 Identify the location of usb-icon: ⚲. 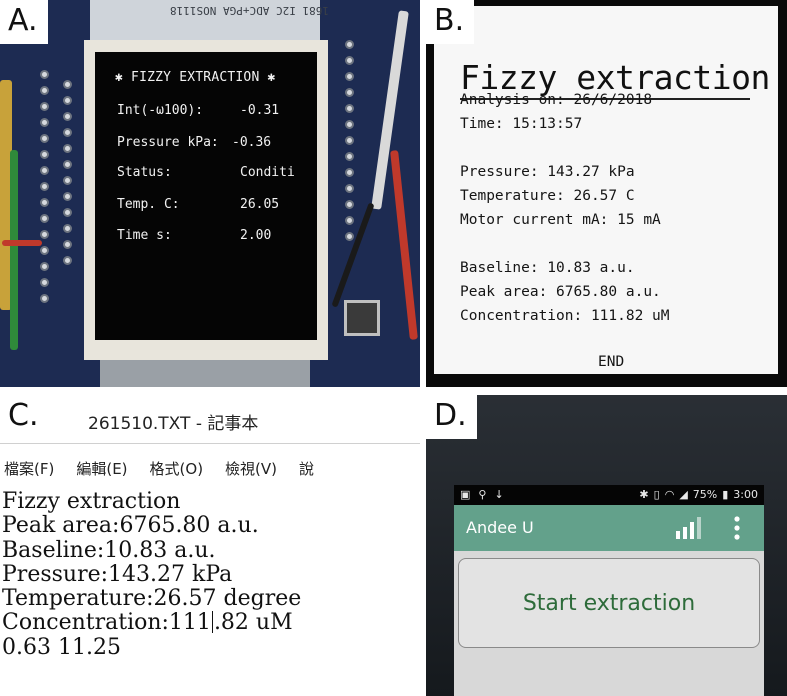
(482, 494).